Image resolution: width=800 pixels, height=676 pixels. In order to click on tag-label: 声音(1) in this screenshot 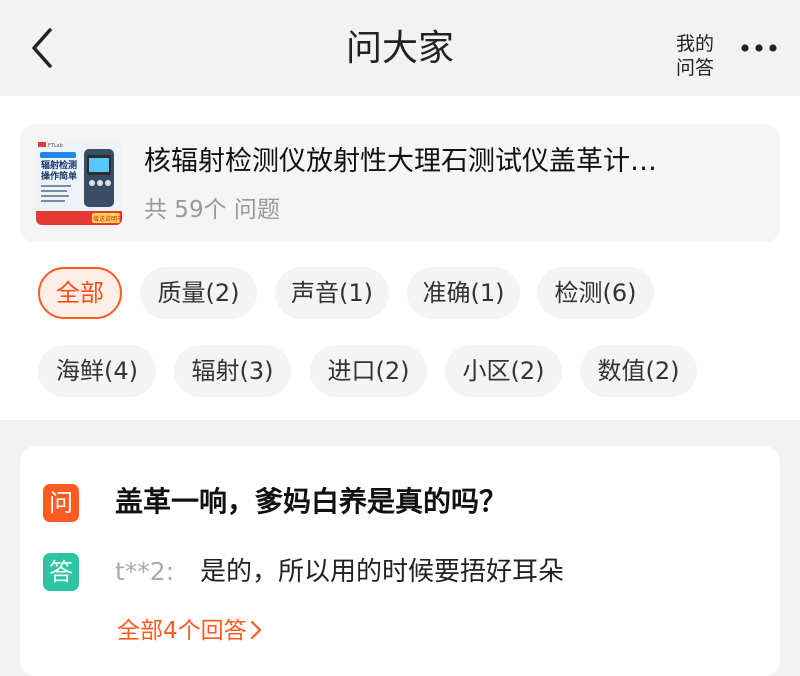, I will do `click(332, 293)`.